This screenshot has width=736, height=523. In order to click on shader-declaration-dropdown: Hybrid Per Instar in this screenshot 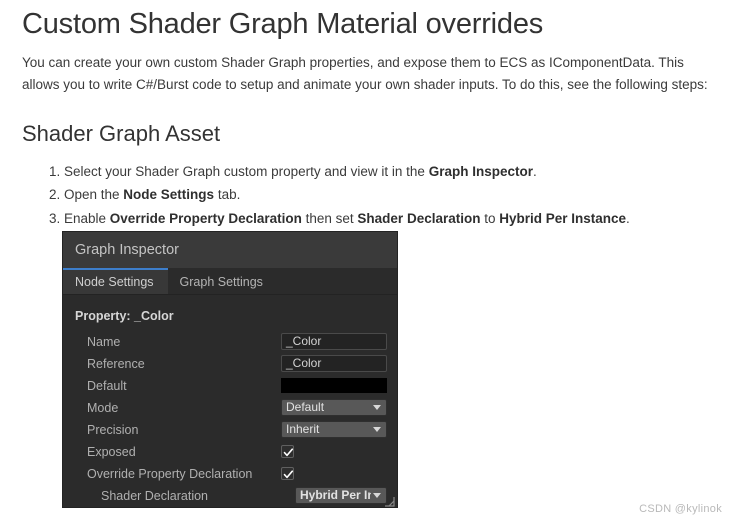, I will do `click(341, 496)`.